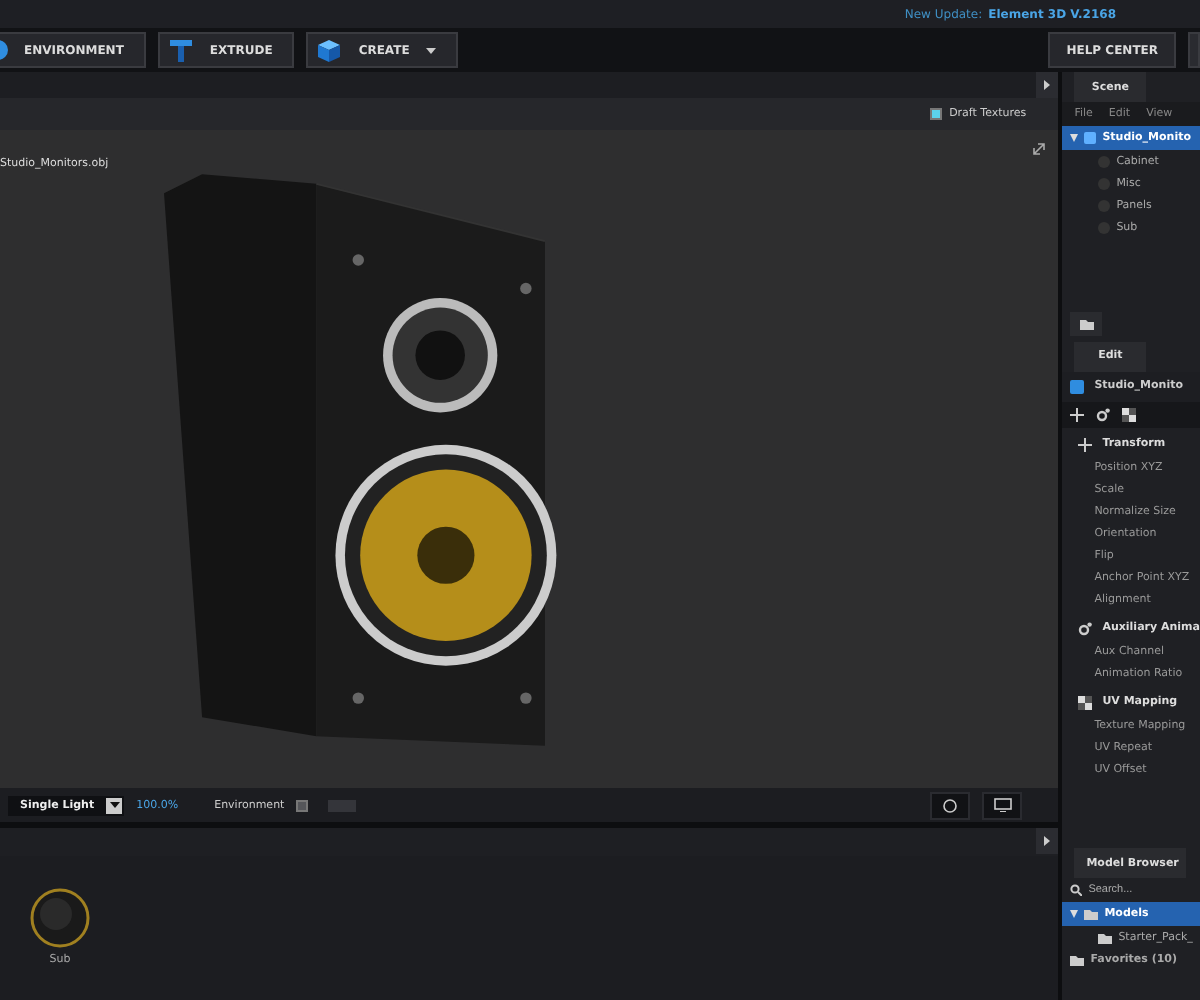 Image resolution: width=1200 pixels, height=1000 pixels. What do you see at coordinates (302, 805) in the screenshot?
I see `environment-checkbox` at bounding box center [302, 805].